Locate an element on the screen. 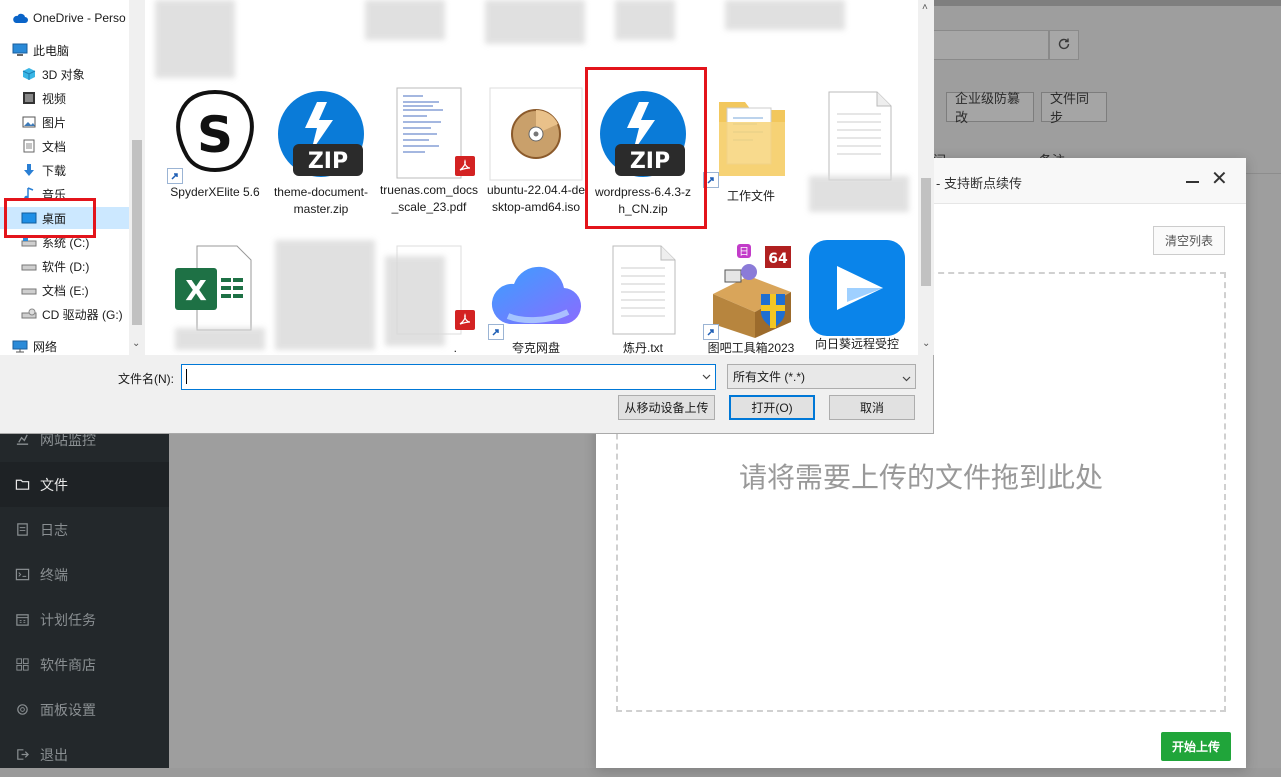 The image size is (1281, 777). grid-icon is located at coordinates (22, 665).